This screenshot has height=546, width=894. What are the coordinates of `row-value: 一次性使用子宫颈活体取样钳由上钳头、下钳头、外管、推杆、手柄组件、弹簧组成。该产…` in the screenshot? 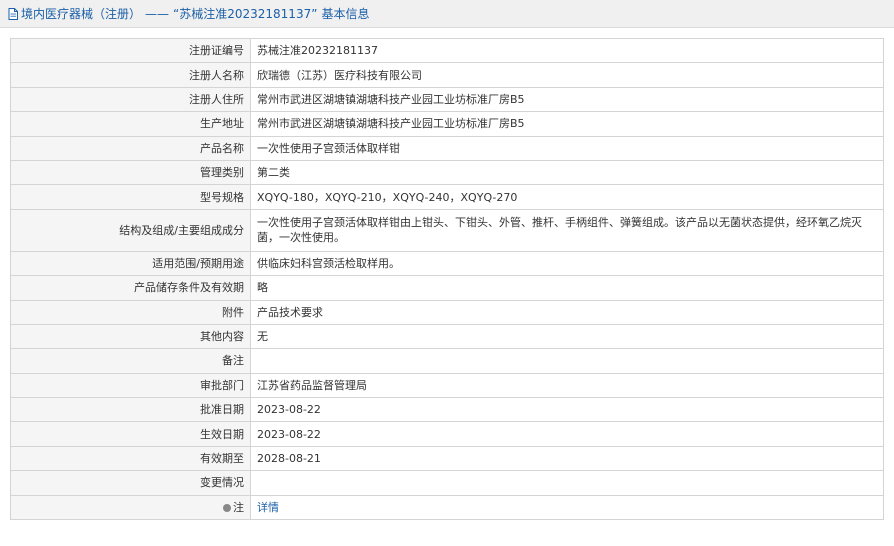 It's located at (567, 230).